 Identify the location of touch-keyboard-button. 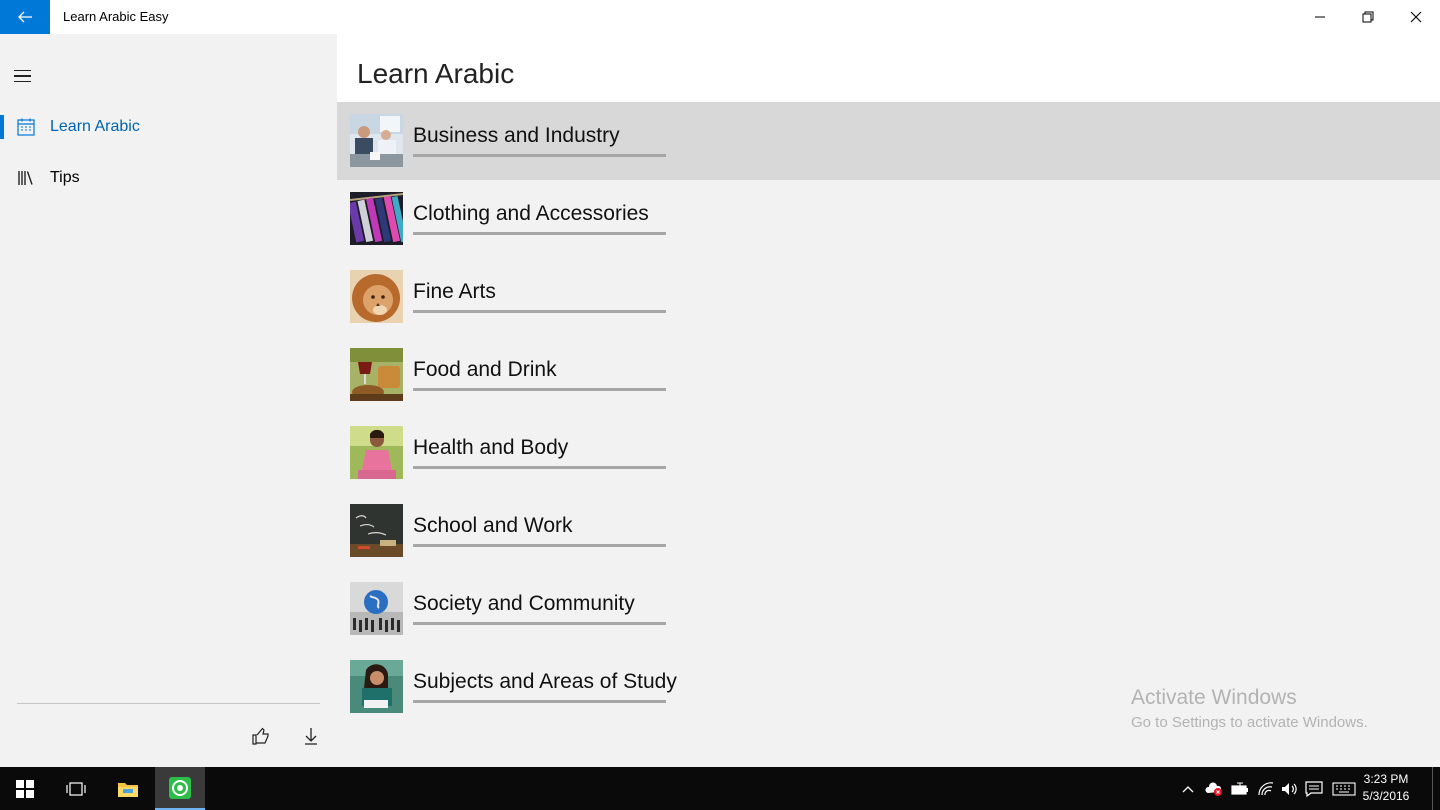
(1344, 788).